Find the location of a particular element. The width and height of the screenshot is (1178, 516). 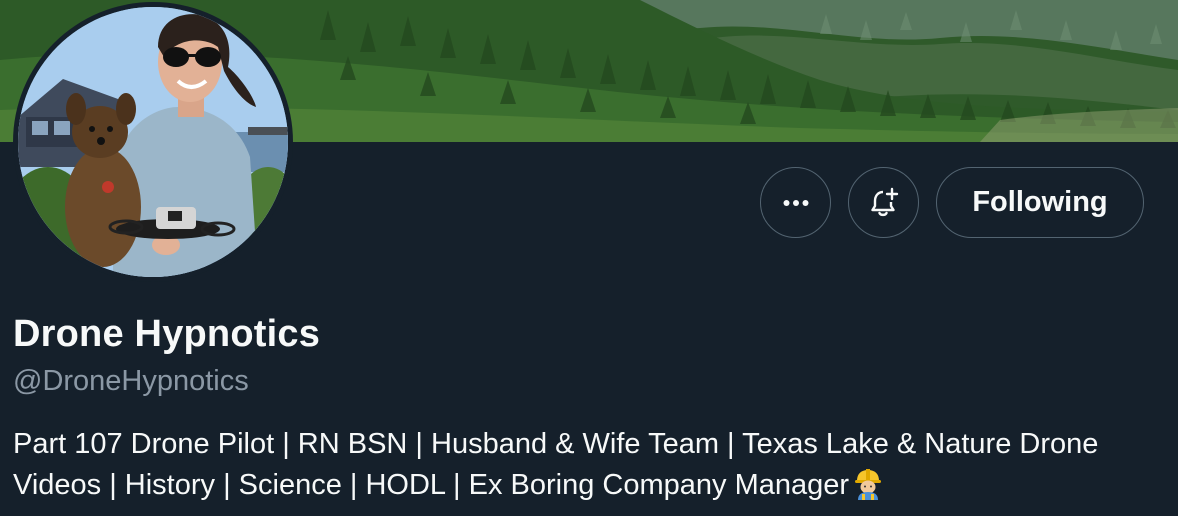

avatar-image is located at coordinates (153, 142).